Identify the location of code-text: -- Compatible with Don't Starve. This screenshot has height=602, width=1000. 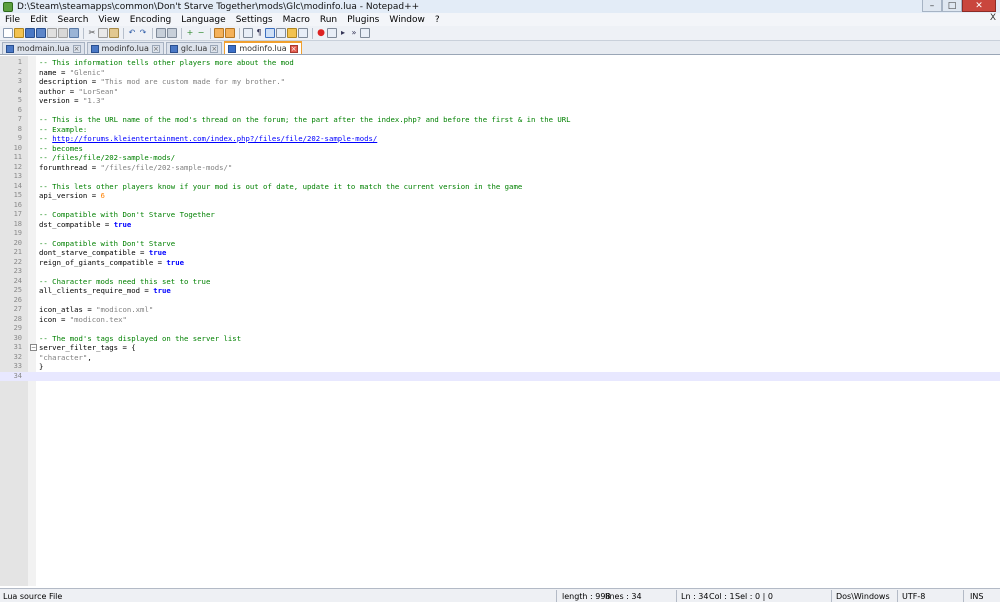
(107, 244).